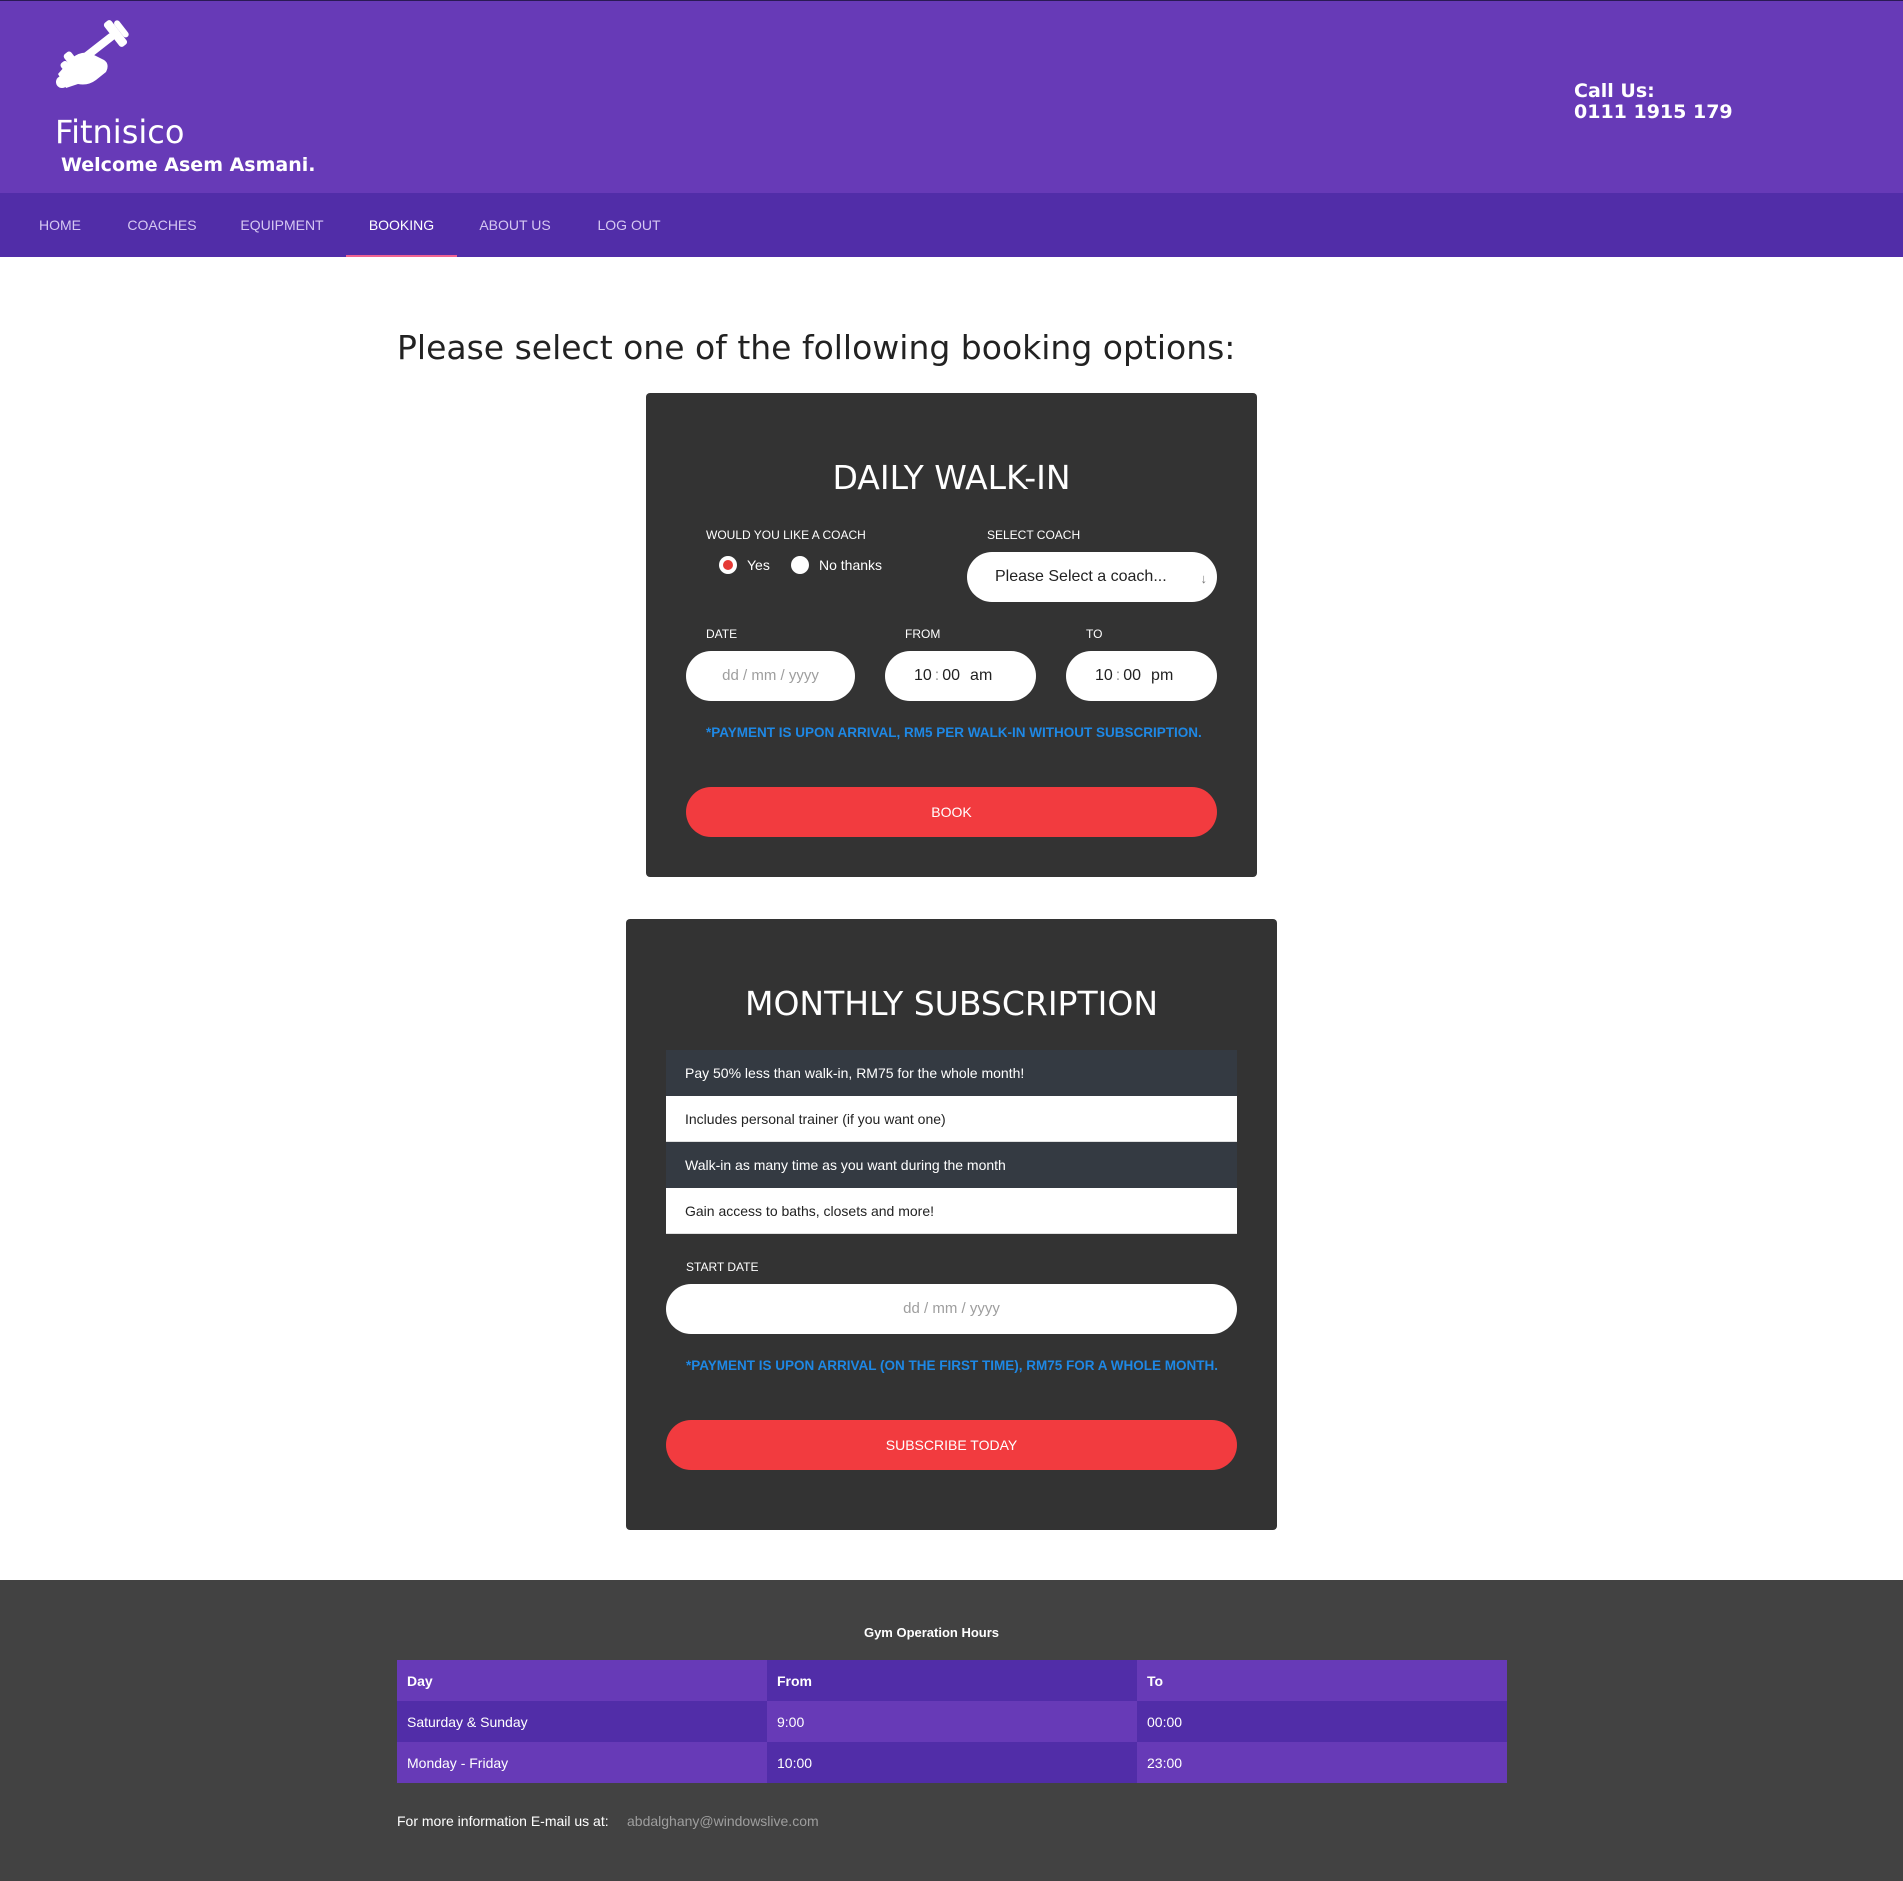 The image size is (1903, 1881). Describe the element at coordinates (92, 54) in the screenshot. I see `dumbbell-hand-icon` at that location.